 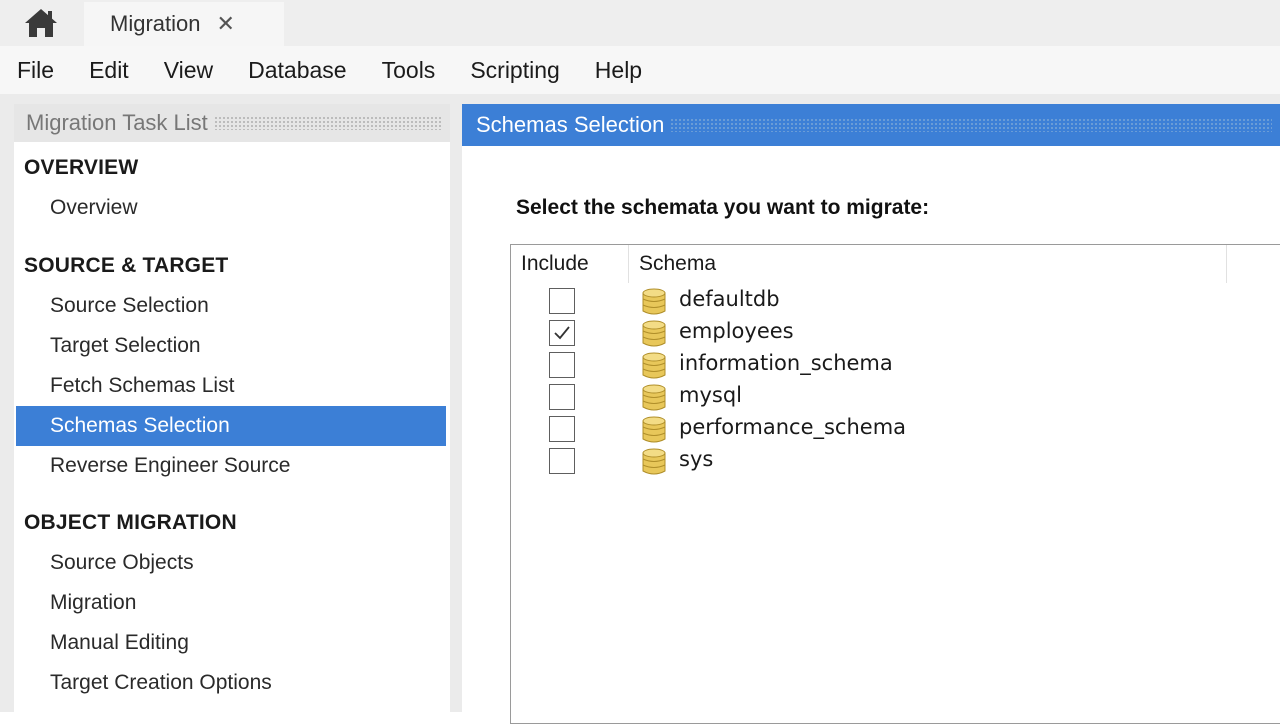 What do you see at coordinates (109, 70) in the screenshot?
I see `menu-edit: Edit` at bounding box center [109, 70].